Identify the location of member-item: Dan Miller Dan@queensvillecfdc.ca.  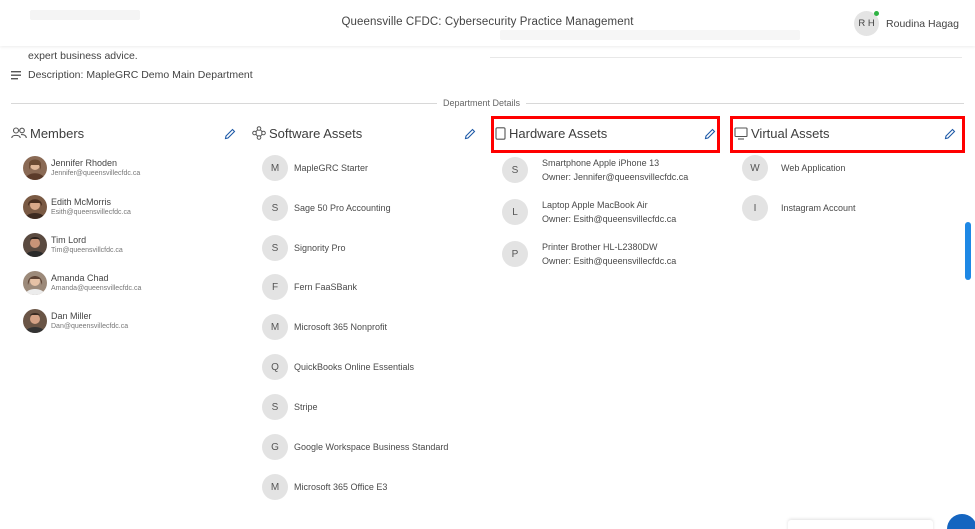
(75, 321).